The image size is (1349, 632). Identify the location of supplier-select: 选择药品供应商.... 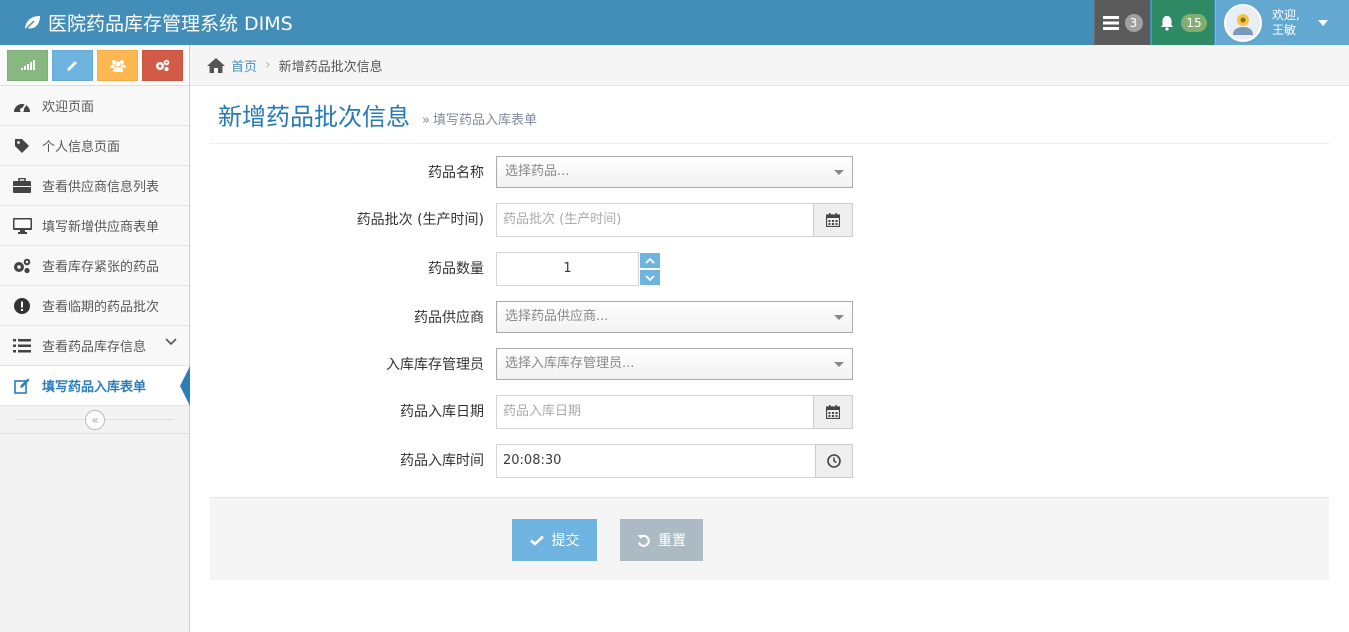
(674, 317).